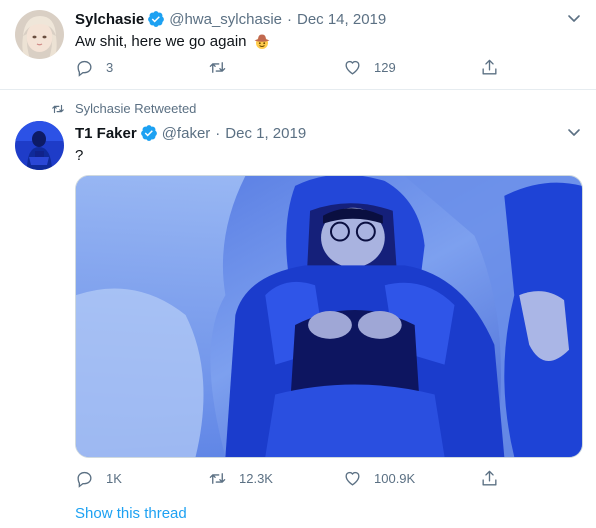 The image size is (596, 528). I want to click on tweet-actions: 3 129, so click(295, 68).